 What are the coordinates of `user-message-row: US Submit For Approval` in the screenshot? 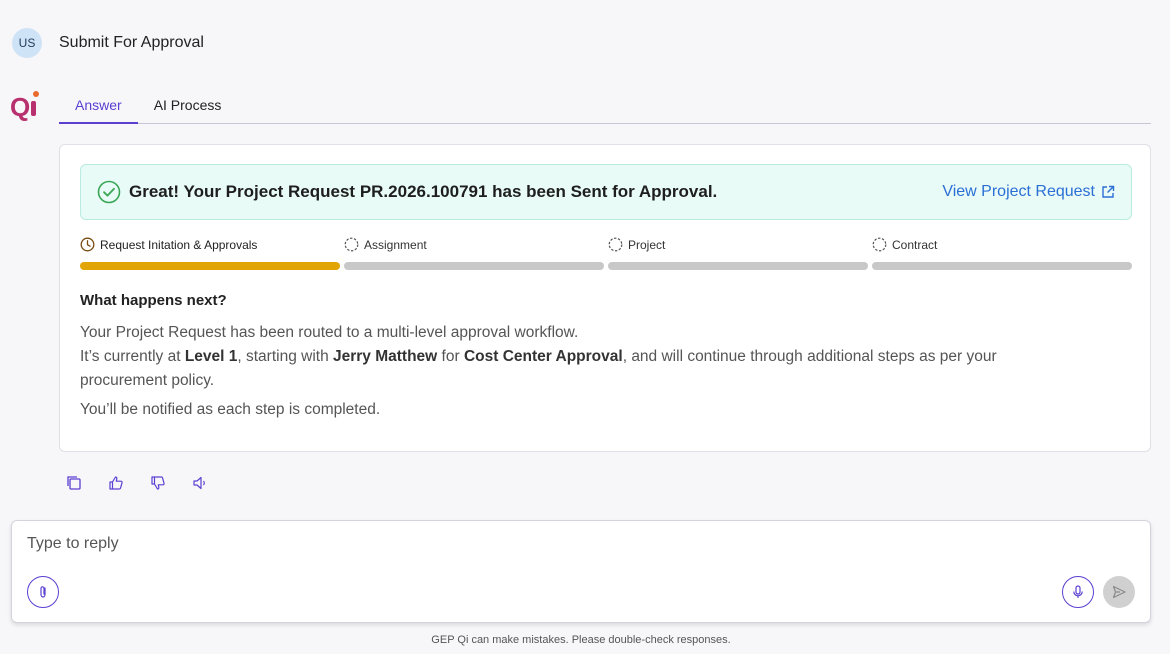 It's located at (108, 43).